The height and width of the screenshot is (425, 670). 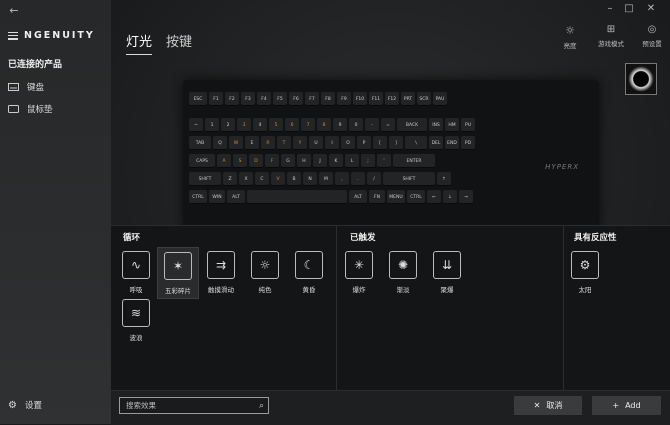 I want to click on keyboard-key: U, so click(x=316, y=143).